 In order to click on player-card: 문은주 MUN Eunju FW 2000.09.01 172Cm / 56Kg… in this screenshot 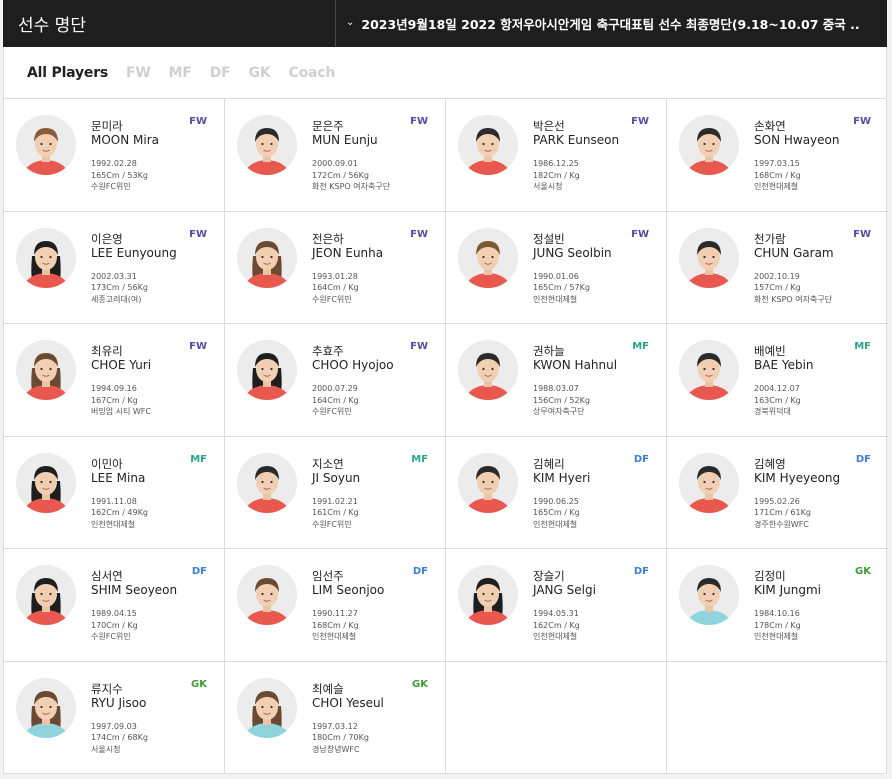, I will do `click(335, 155)`.